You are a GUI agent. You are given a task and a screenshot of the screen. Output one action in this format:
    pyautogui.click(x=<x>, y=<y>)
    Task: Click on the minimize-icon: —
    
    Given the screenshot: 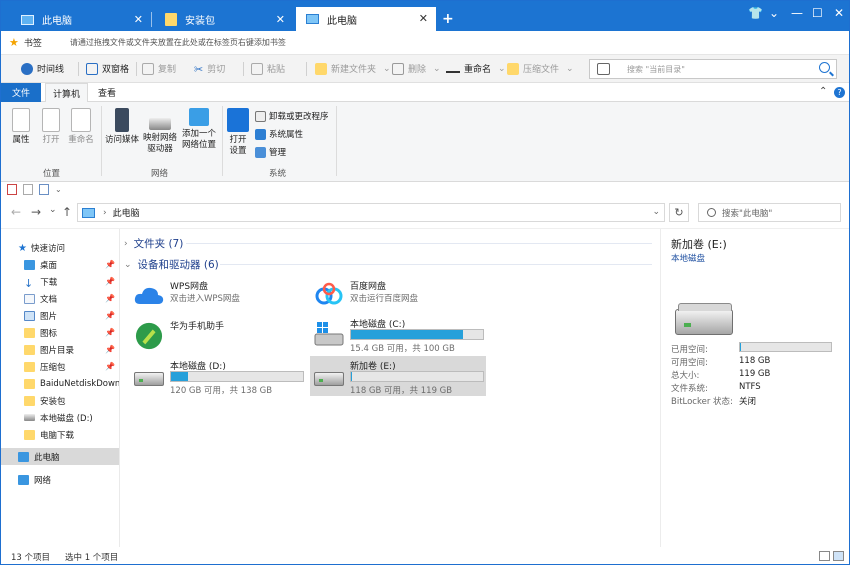 What is the action you would take?
    pyautogui.click(x=797, y=13)
    